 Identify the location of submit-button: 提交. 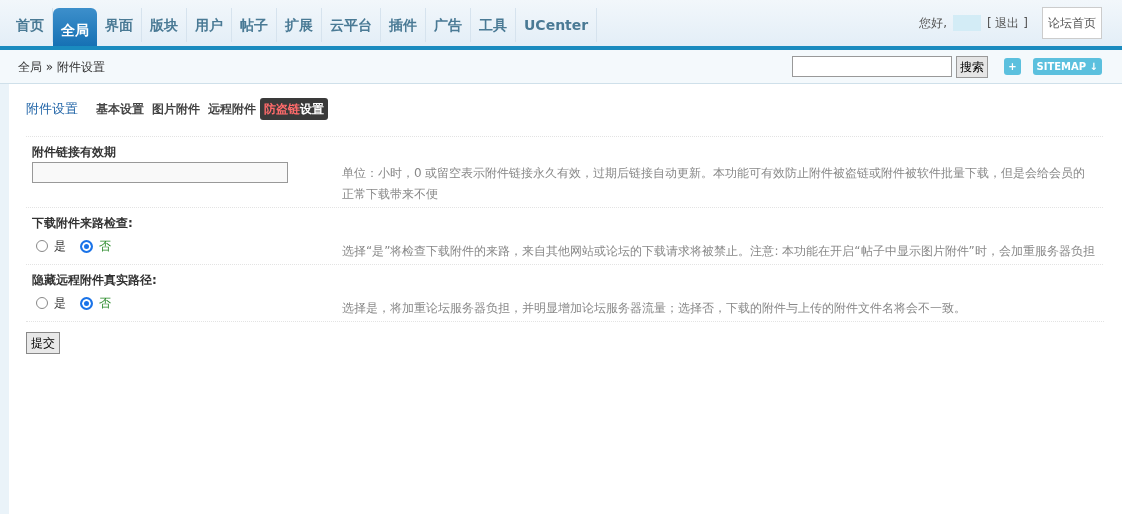
(43, 343).